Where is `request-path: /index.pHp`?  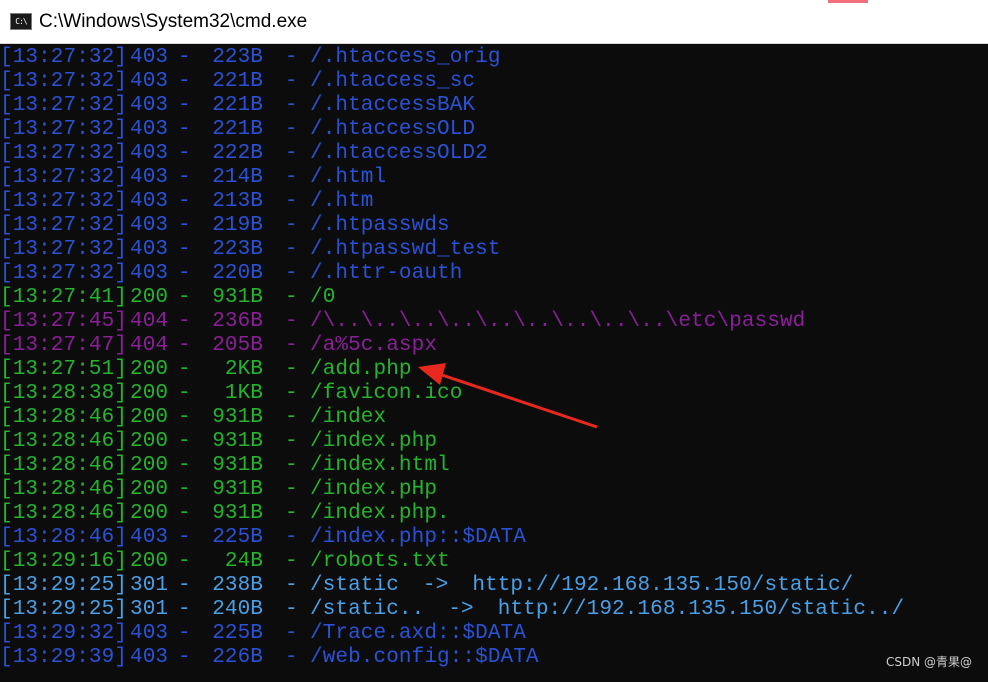 request-path: /index.pHp is located at coordinates (374, 489).